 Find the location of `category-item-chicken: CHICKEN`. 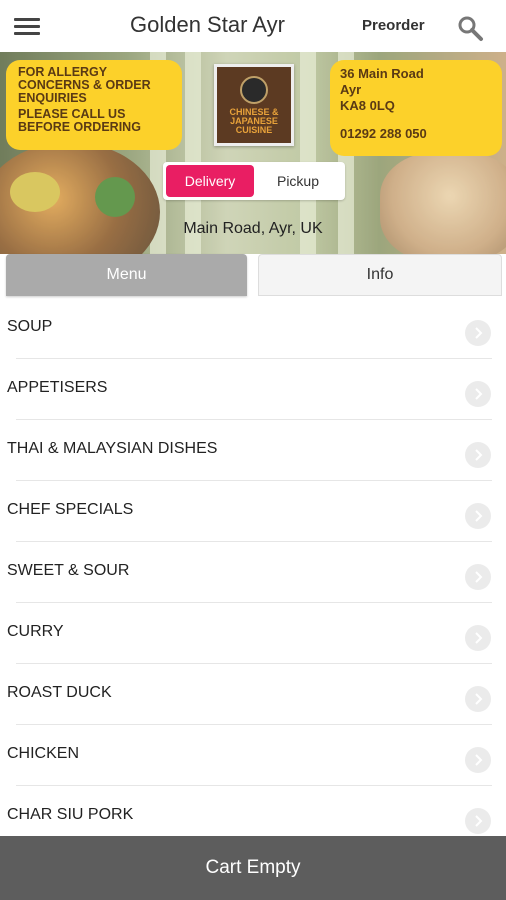

category-item-chicken: CHICKEN is located at coordinates (253, 755).